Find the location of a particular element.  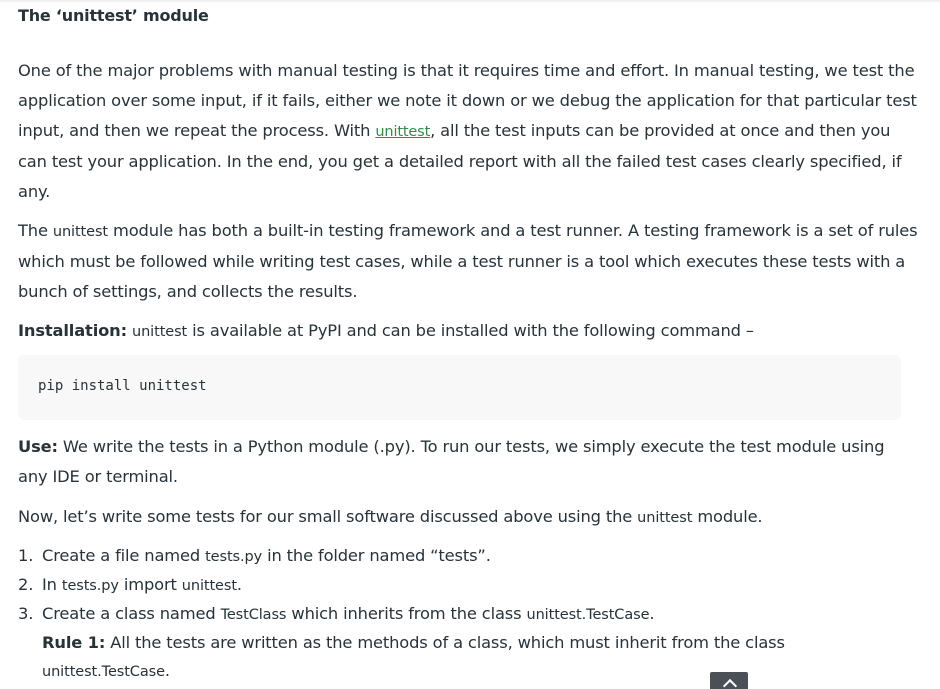

rule-label: Rule 1: is located at coordinates (74, 642).